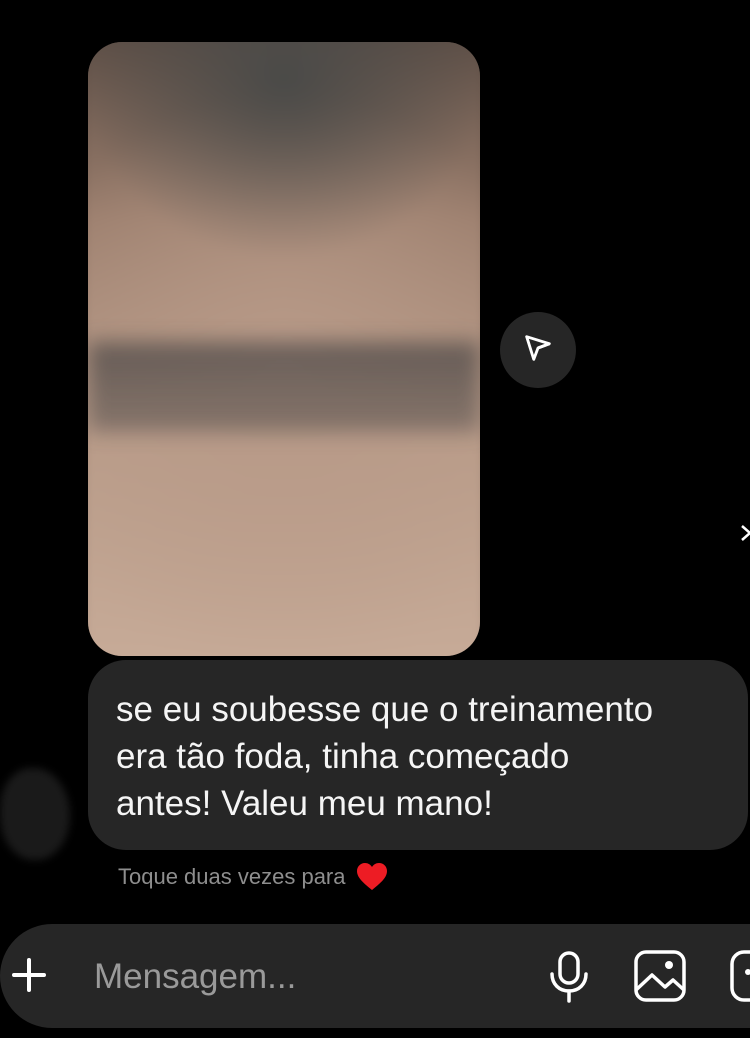  Describe the element at coordinates (304, 977) in the screenshot. I see `message-input` at that location.